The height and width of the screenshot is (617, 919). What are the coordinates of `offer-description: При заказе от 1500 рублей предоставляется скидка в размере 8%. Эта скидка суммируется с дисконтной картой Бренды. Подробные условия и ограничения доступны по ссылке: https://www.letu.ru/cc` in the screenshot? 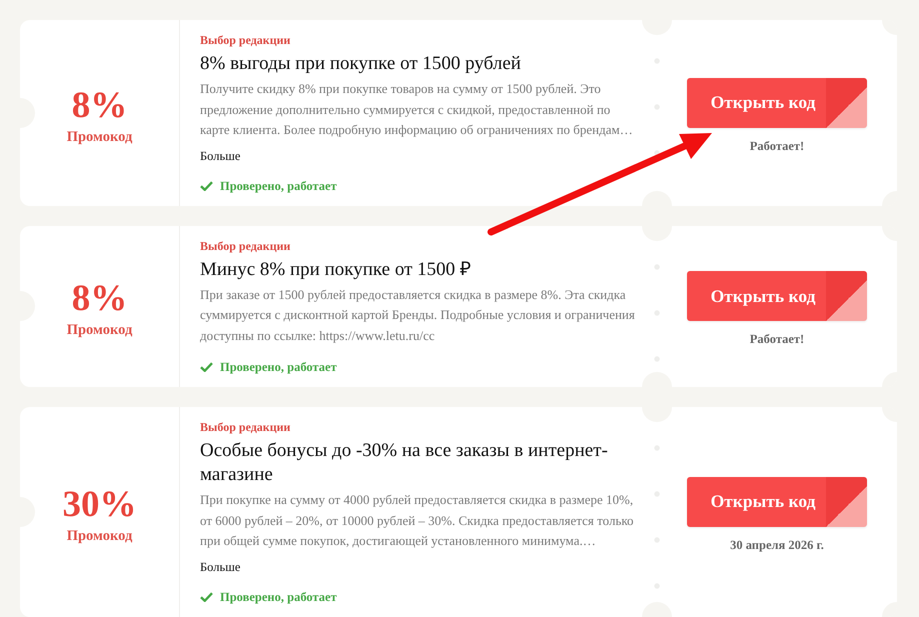 It's located at (418, 315).